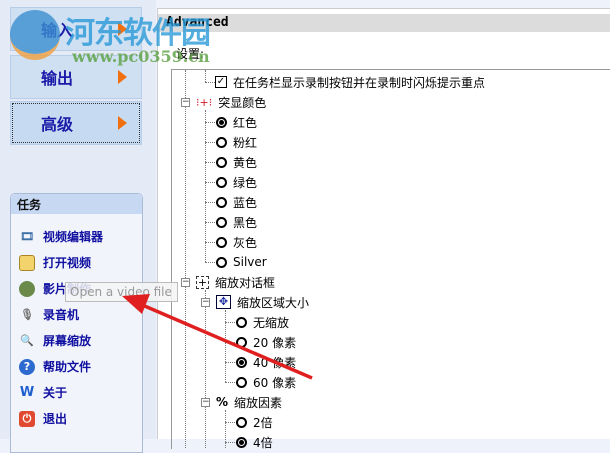  What do you see at coordinates (217, 337) in the screenshot?
I see `annotation-arrow` at bounding box center [217, 337].